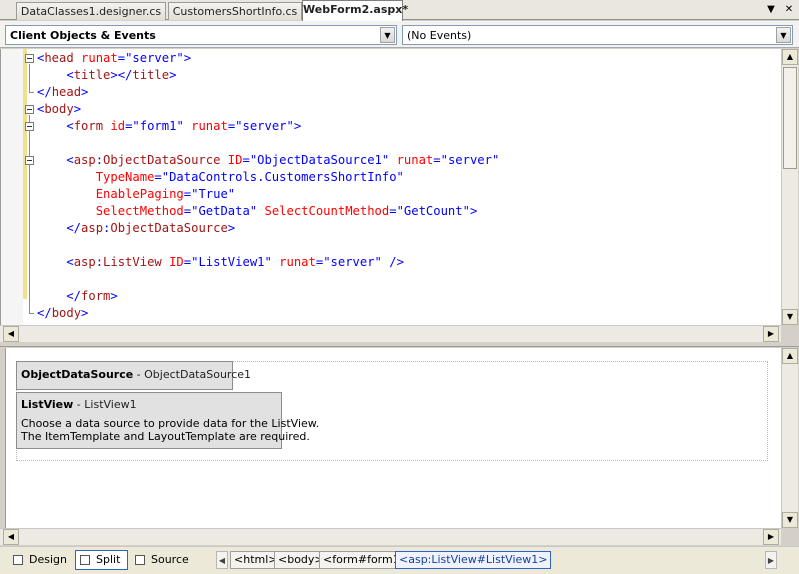 The height and width of the screenshot is (574, 799). Describe the element at coordinates (771, 560) in the screenshot. I see `breadcrumb-forward-icon: ▶` at that location.